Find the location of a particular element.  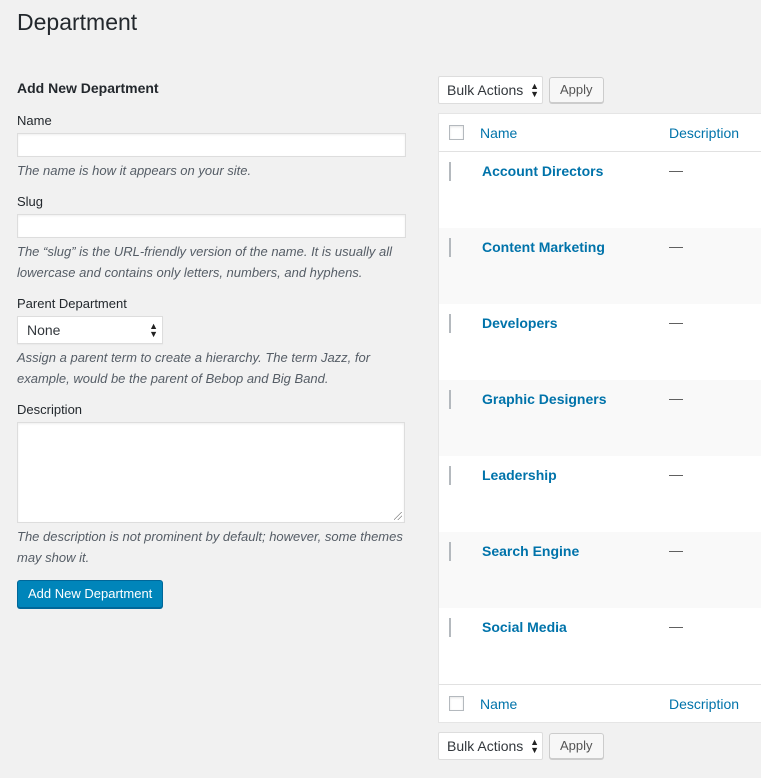

table-row: Graphic Designers — is located at coordinates (600, 418).